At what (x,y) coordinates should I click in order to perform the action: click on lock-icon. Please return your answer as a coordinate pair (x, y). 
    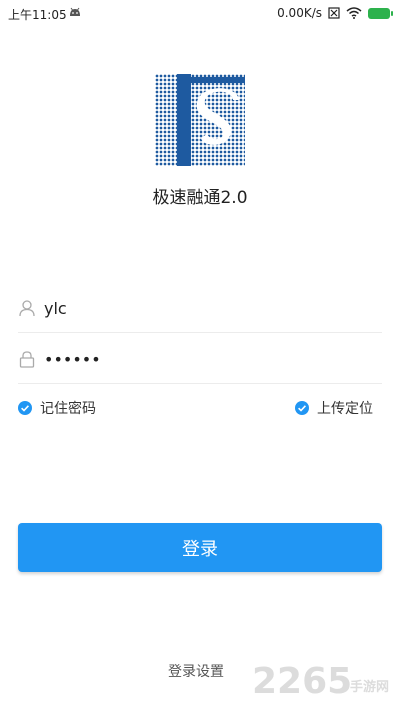
    Looking at the image, I should click on (27, 359).